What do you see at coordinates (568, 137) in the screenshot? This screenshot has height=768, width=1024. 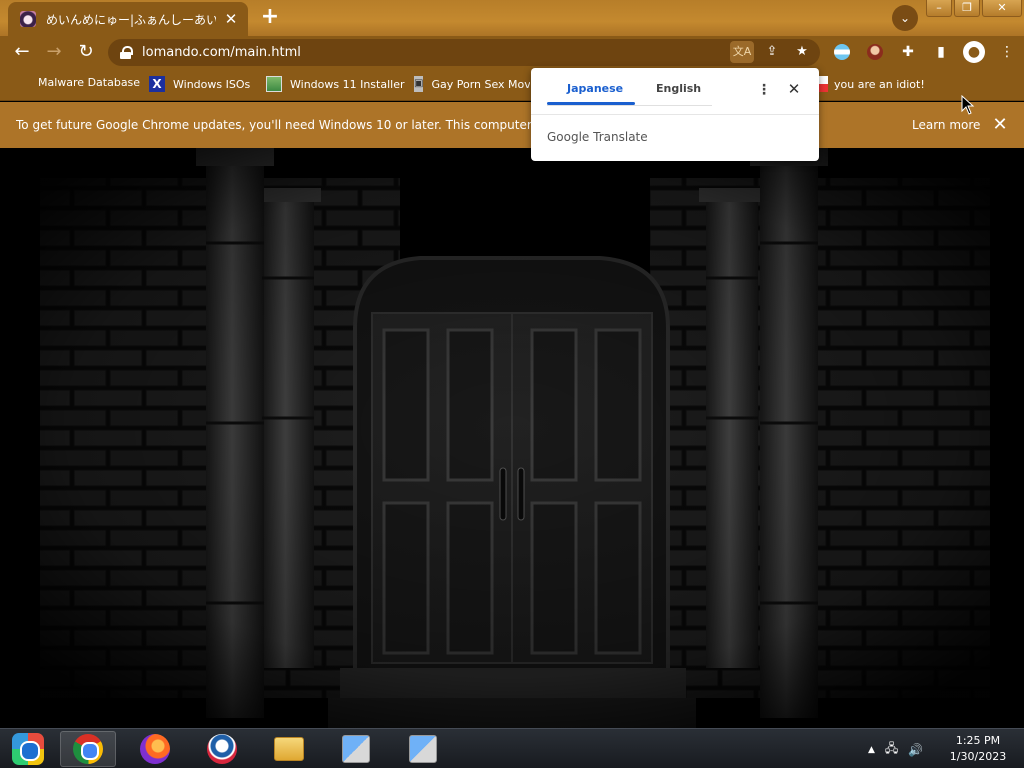 I see `google-wordmark: Google` at bounding box center [568, 137].